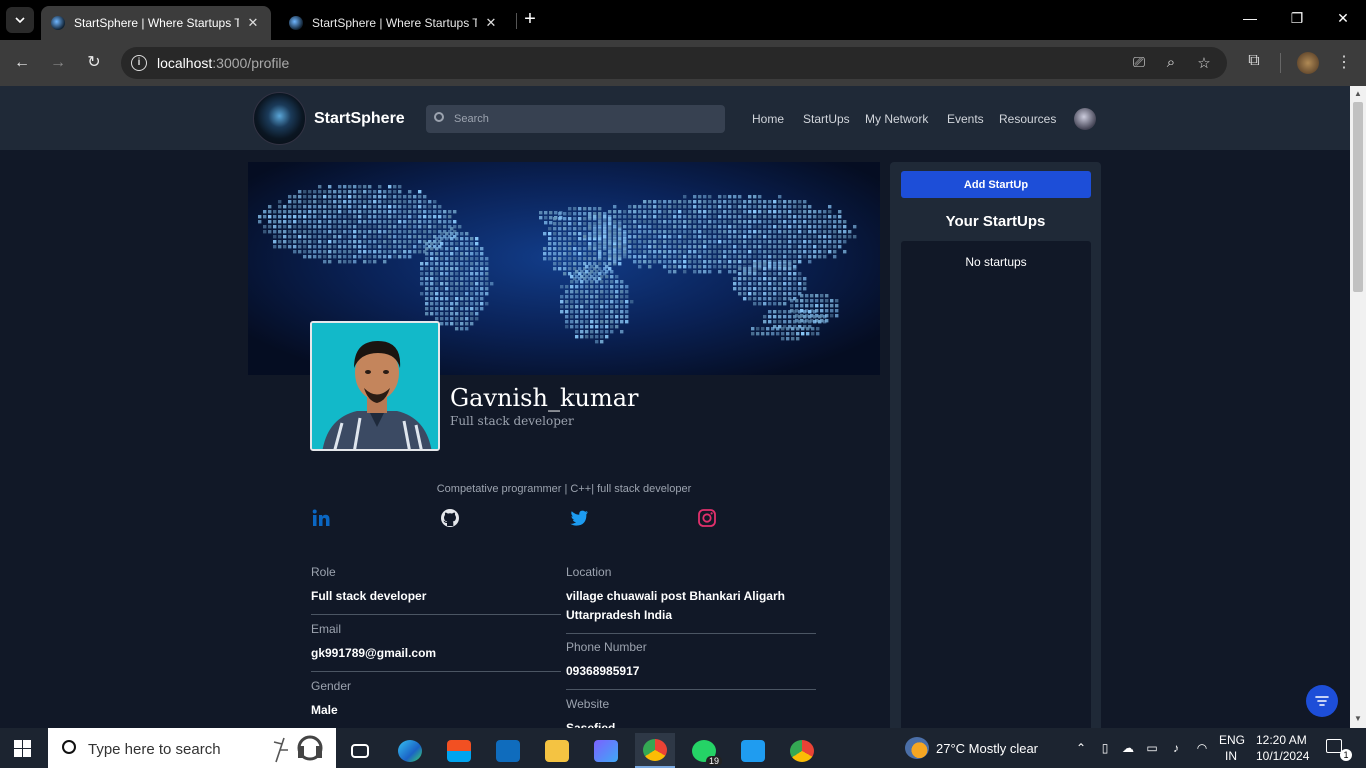 This screenshot has height=768, width=1366. Describe the element at coordinates (1085, 119) in the screenshot. I see `user-avatar` at that location.